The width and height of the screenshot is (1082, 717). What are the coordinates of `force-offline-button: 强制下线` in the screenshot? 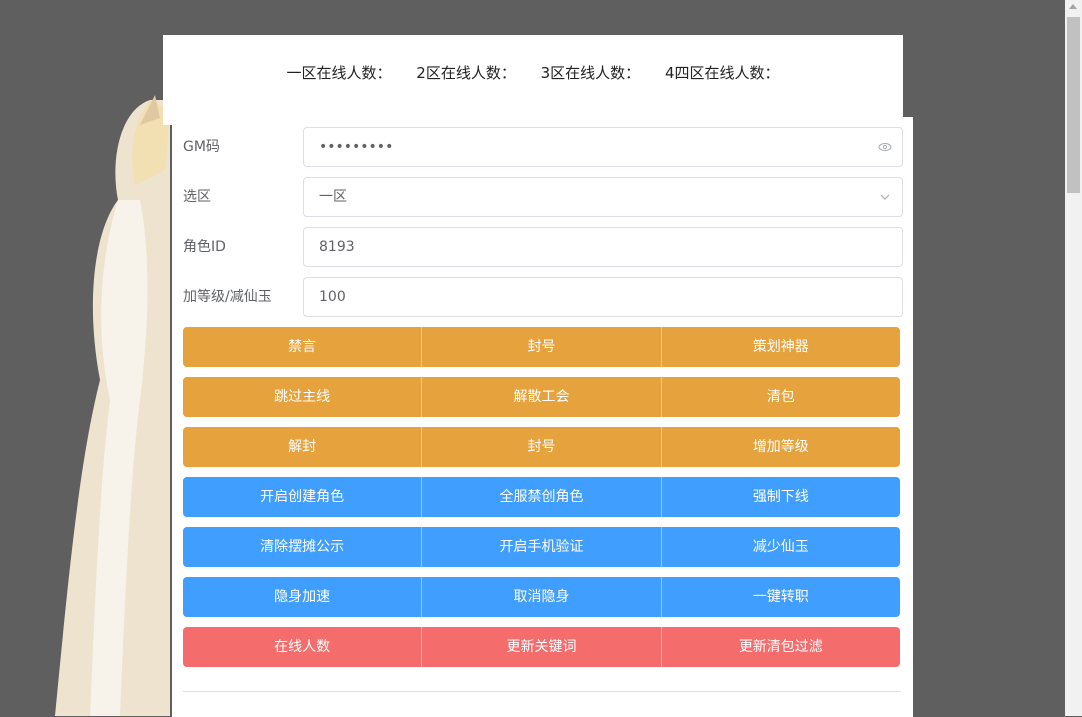 It's located at (780, 497).